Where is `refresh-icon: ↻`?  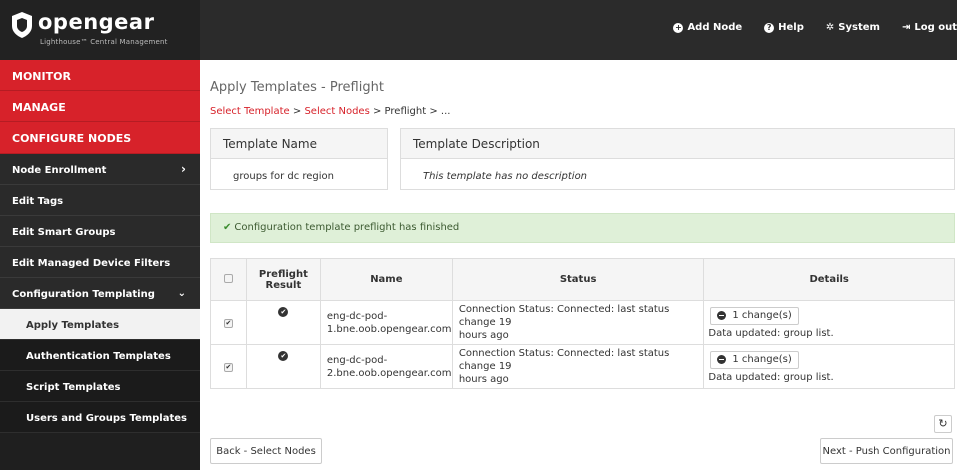
refresh-icon: ↻ is located at coordinates (943, 423).